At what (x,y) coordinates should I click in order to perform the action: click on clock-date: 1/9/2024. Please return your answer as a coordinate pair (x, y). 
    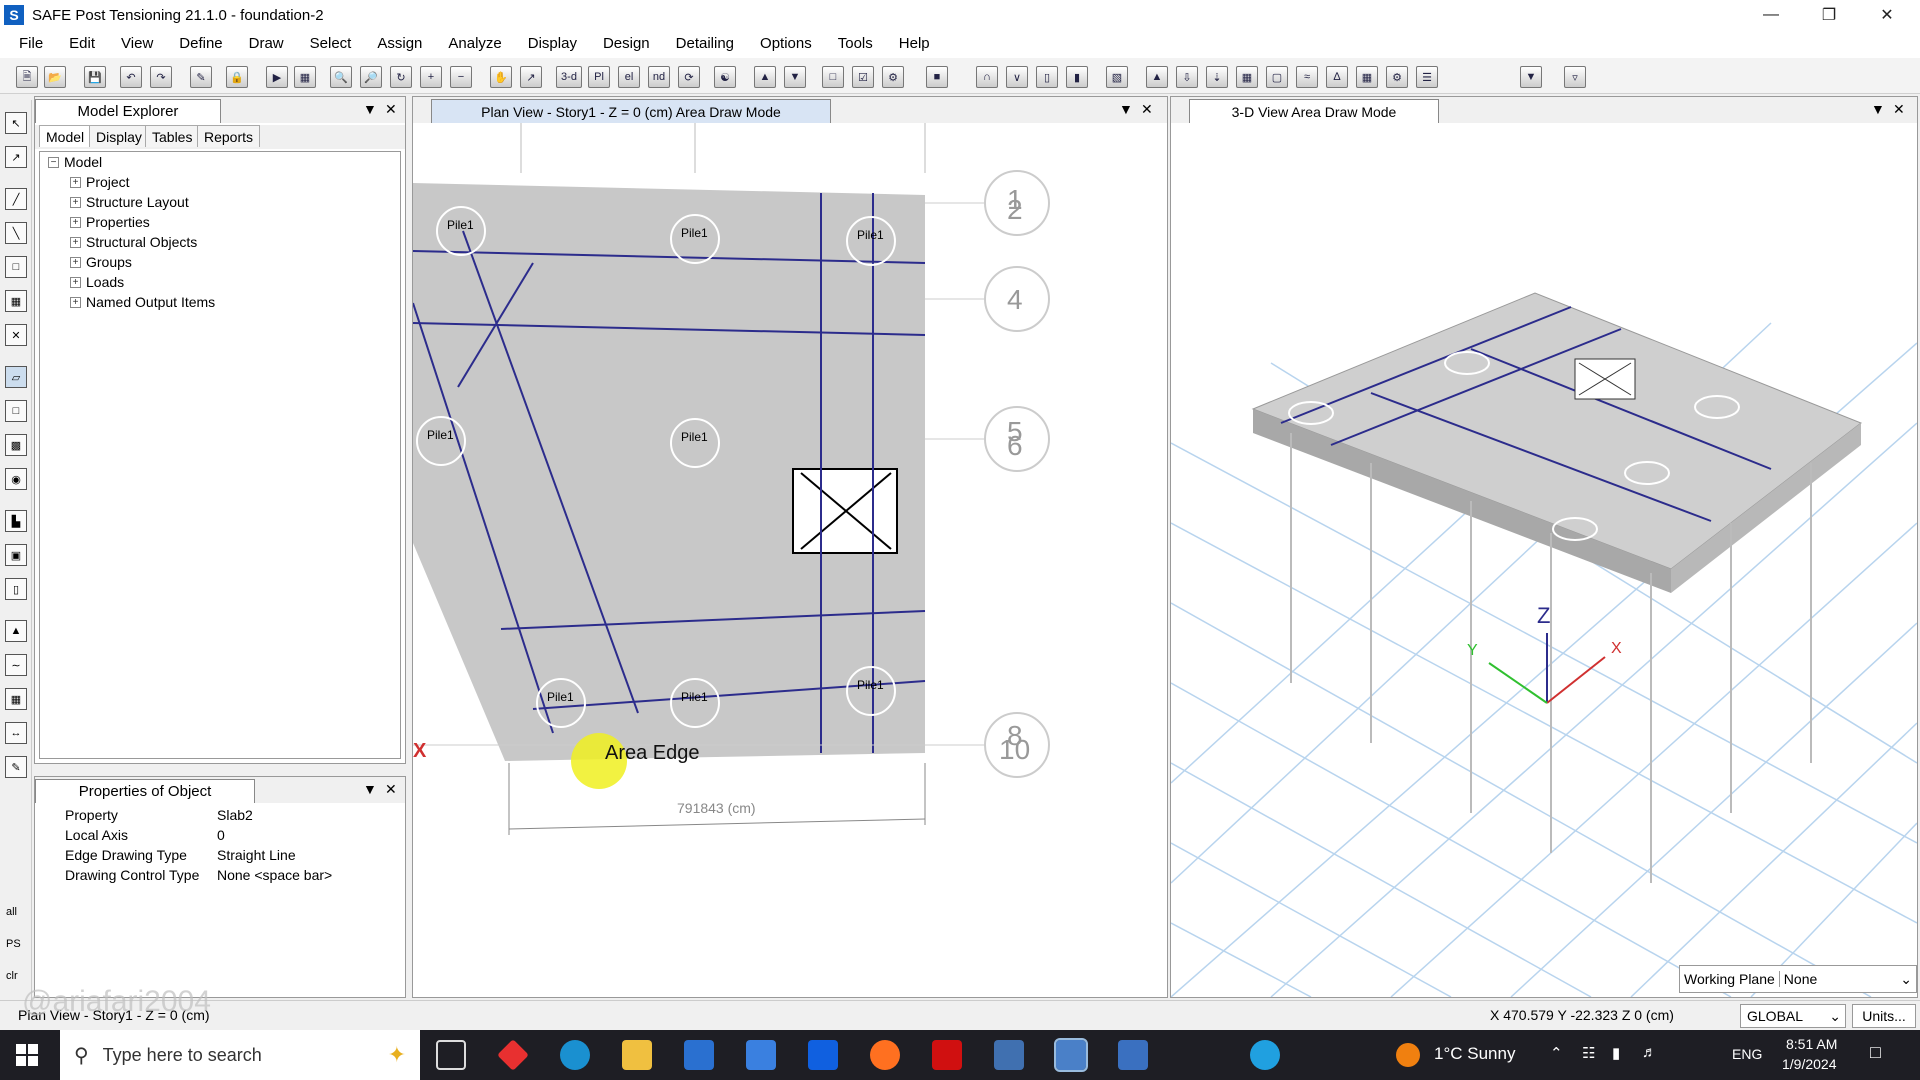
    Looking at the image, I should click on (1809, 1064).